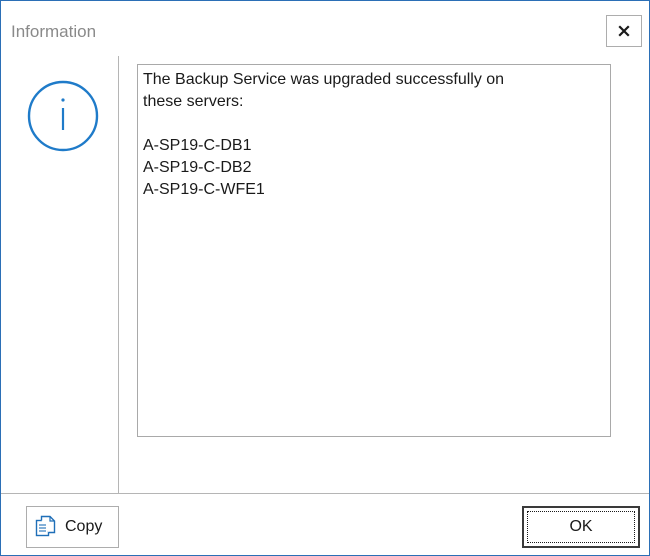  Describe the element at coordinates (197, 145) in the screenshot. I see `server-name: A-SP19-C-DB1` at that location.